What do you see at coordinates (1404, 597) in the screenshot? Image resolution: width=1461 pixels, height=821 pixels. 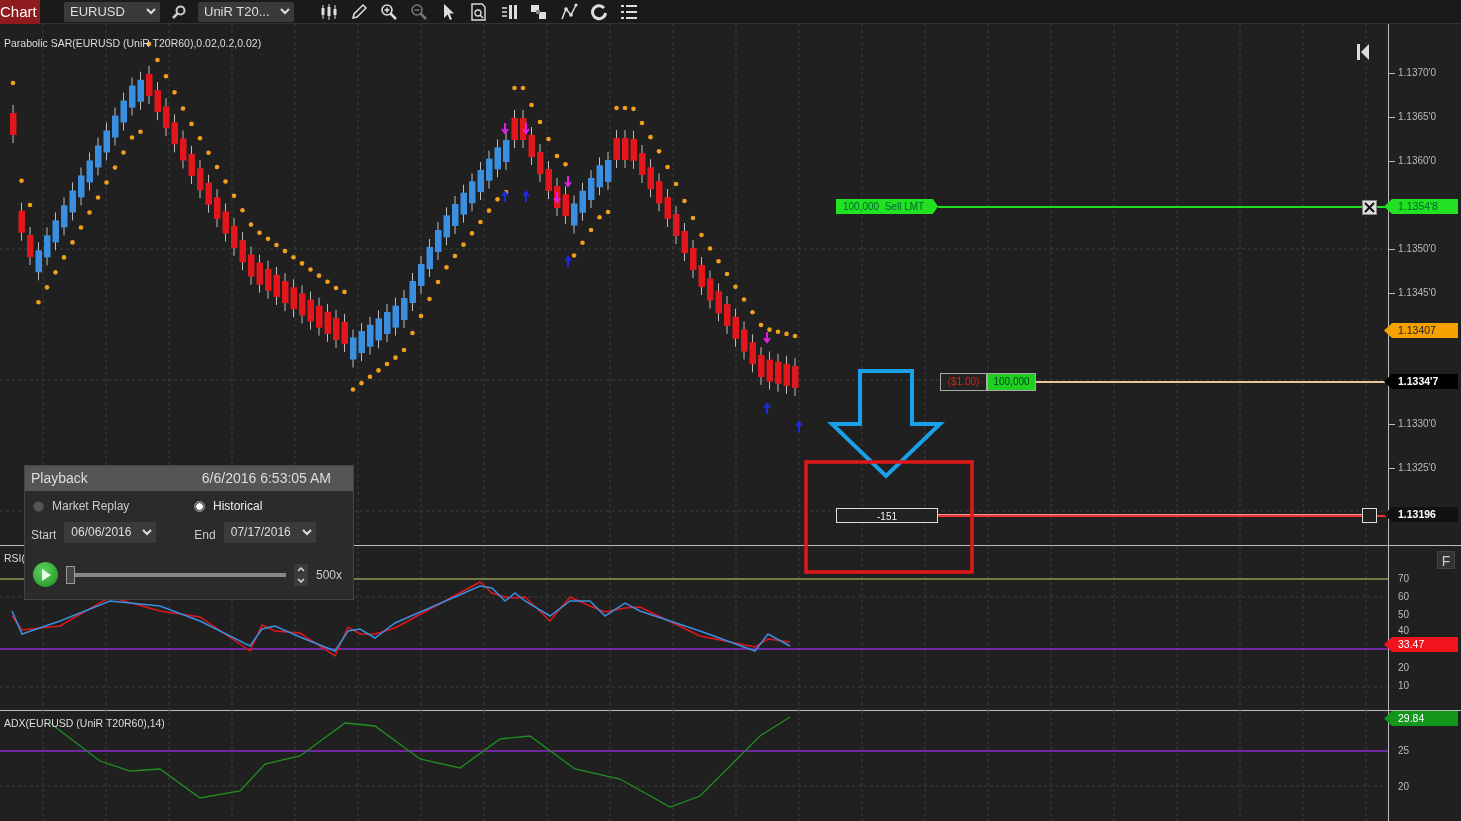 I see `axis-label: 60` at bounding box center [1404, 597].